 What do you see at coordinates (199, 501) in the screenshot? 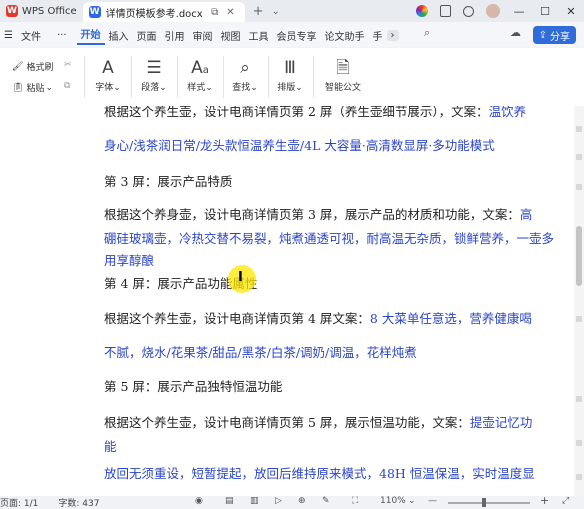
I see `eye-icon: ◉` at bounding box center [199, 501].